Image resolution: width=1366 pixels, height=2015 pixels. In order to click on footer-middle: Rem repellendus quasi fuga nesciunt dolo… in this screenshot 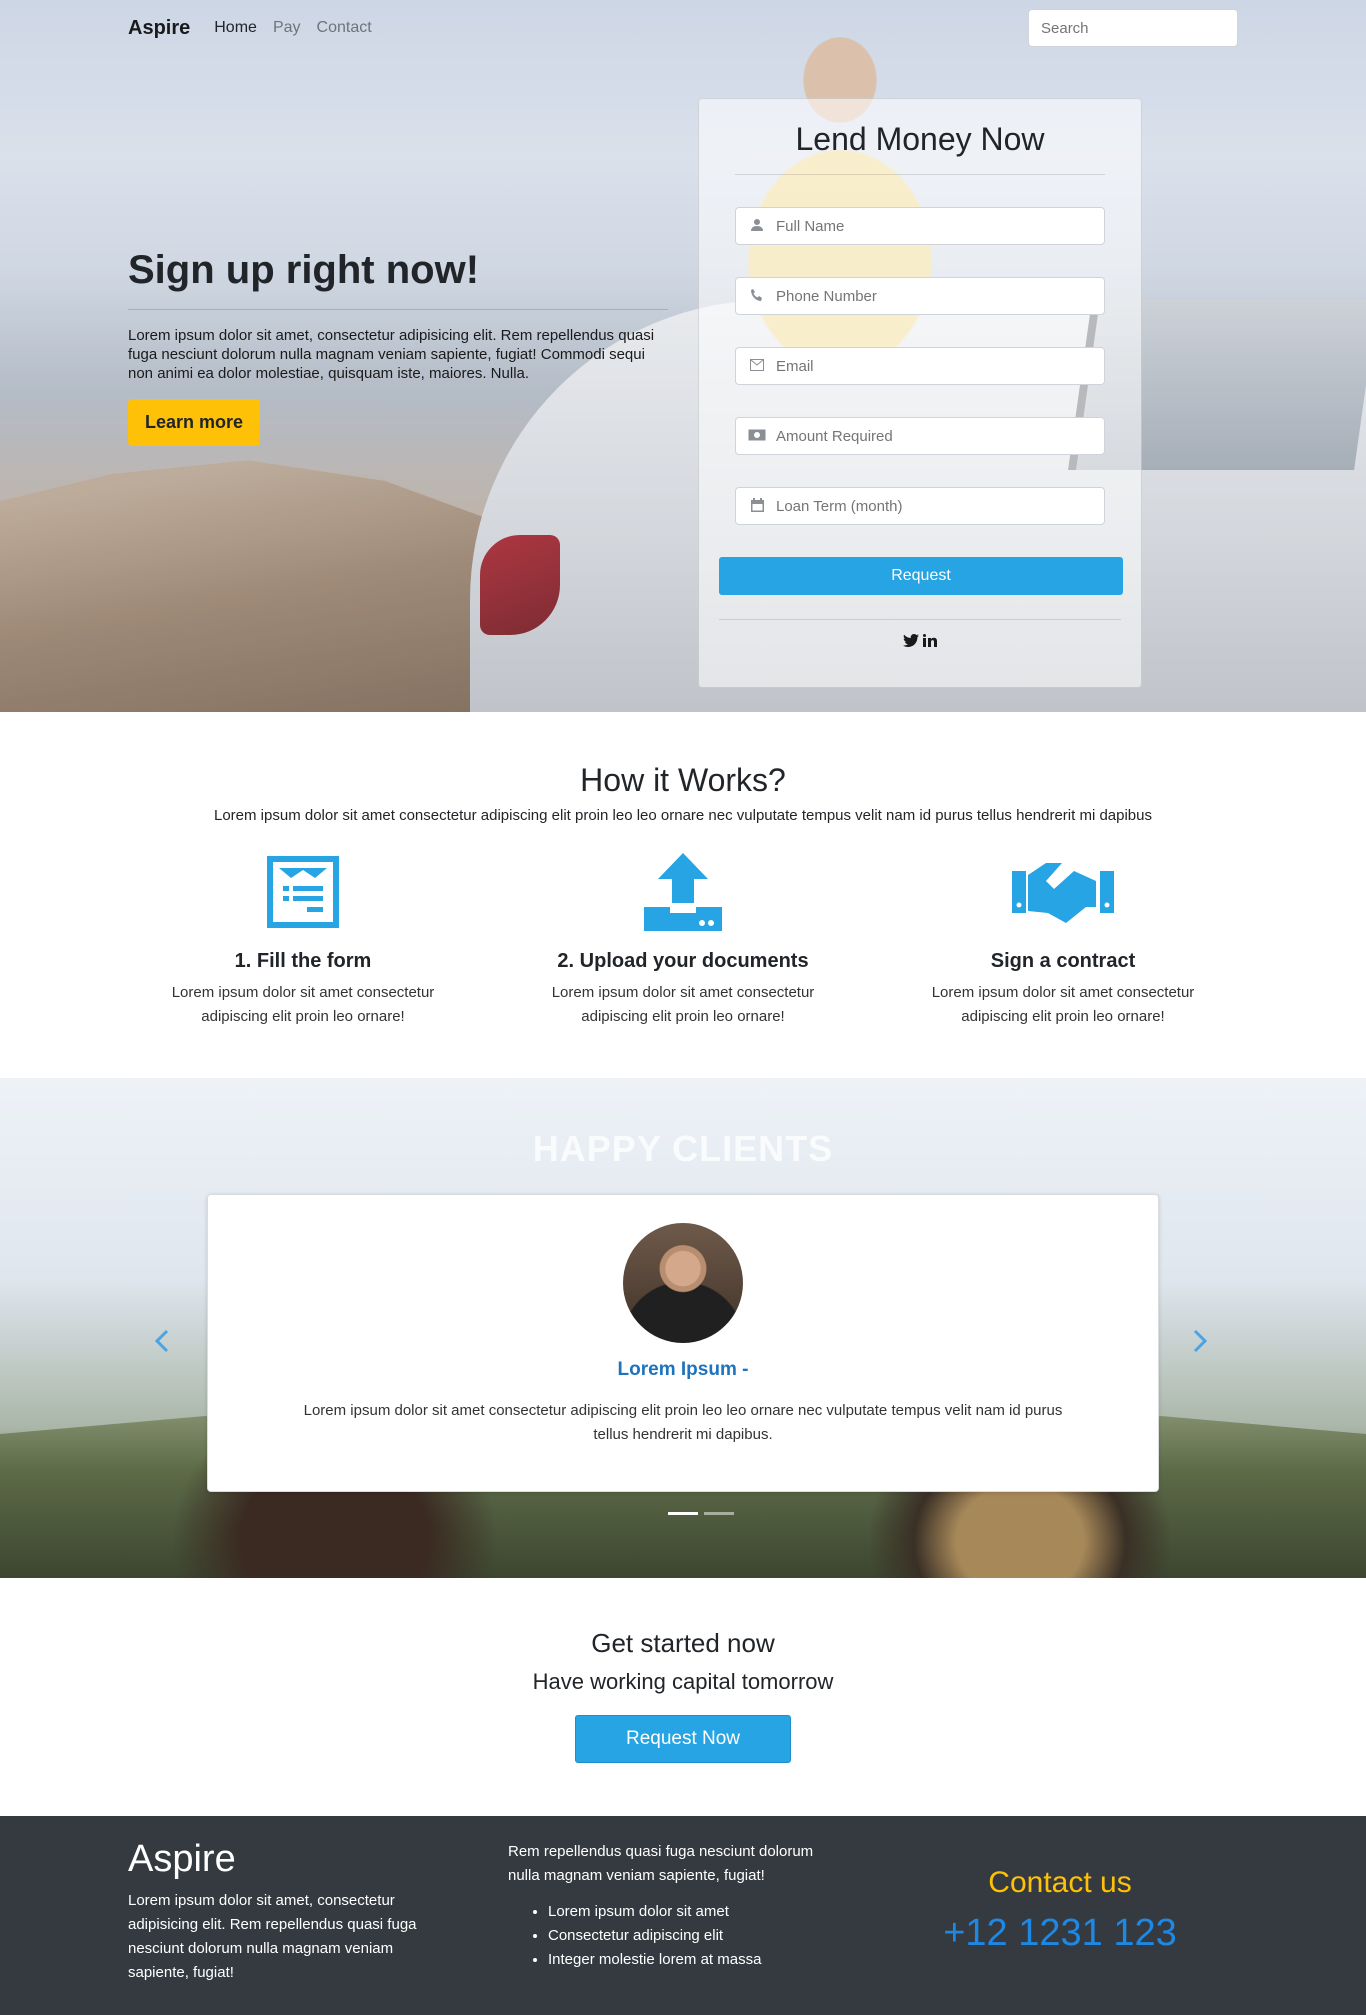, I will do `click(678, 1906)`.